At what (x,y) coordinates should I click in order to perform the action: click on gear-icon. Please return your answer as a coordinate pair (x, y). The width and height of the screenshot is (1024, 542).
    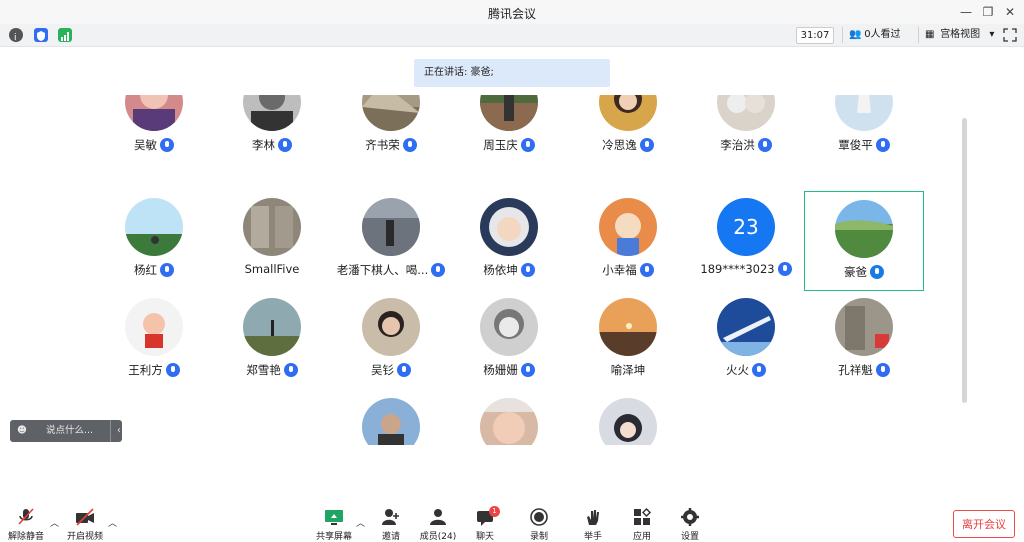
    Looking at the image, I should click on (690, 517).